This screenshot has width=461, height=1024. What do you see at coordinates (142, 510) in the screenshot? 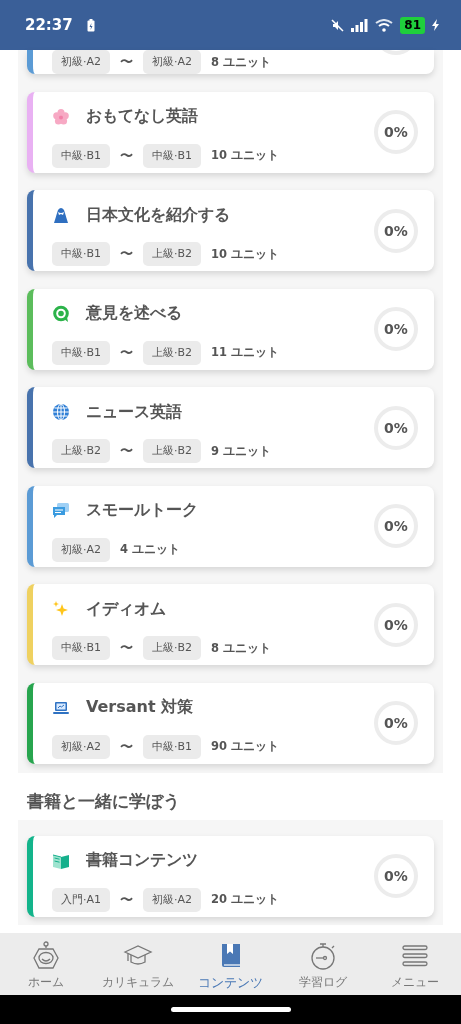
I see `course-title: スモールトーク` at bounding box center [142, 510].